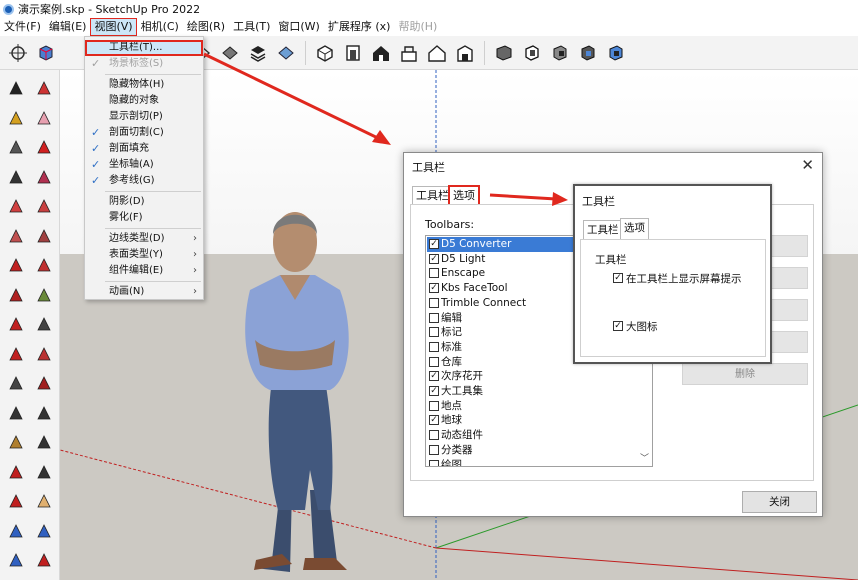 The image size is (858, 580). I want to click on right-view-icon, so click(409, 53).